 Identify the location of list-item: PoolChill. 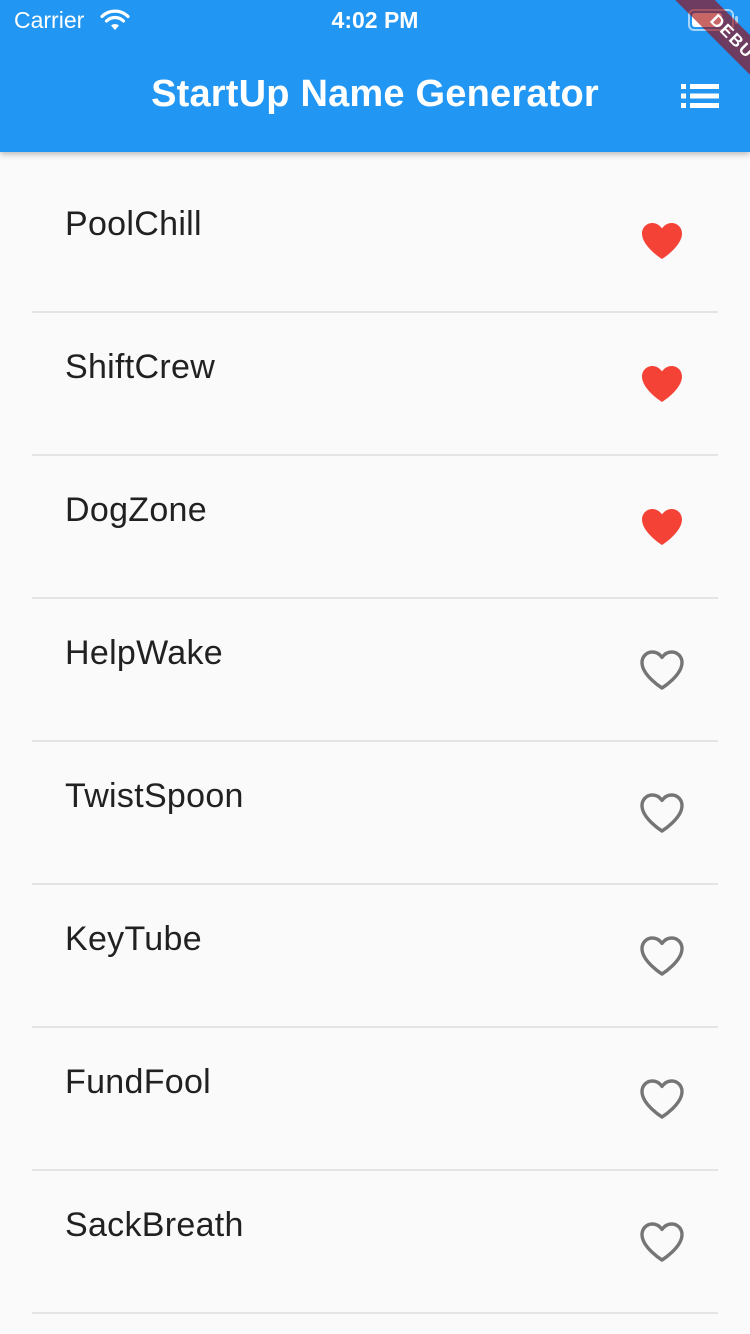
(375, 241).